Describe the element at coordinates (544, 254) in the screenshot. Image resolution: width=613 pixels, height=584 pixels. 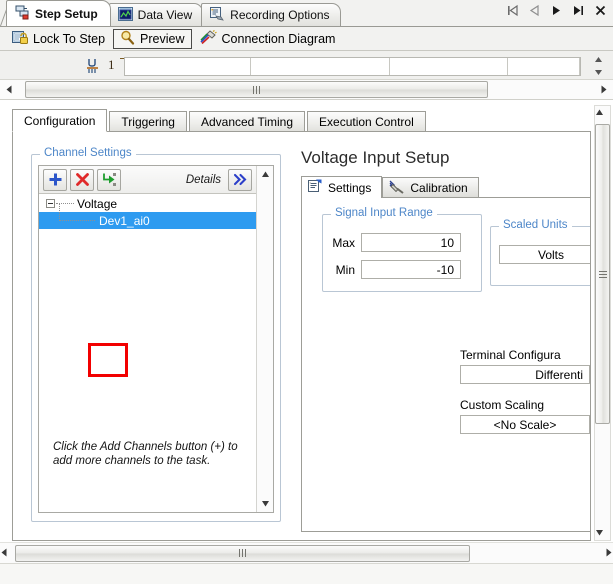
I see `scaled-units-select: Volts` at that location.